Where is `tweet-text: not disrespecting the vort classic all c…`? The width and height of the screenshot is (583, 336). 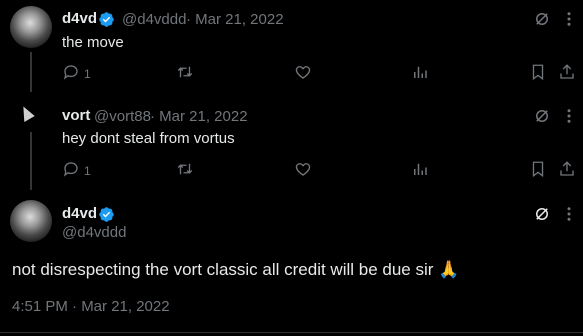
tweet-text: not disrespecting the vort classic all c… is located at coordinates (236, 269).